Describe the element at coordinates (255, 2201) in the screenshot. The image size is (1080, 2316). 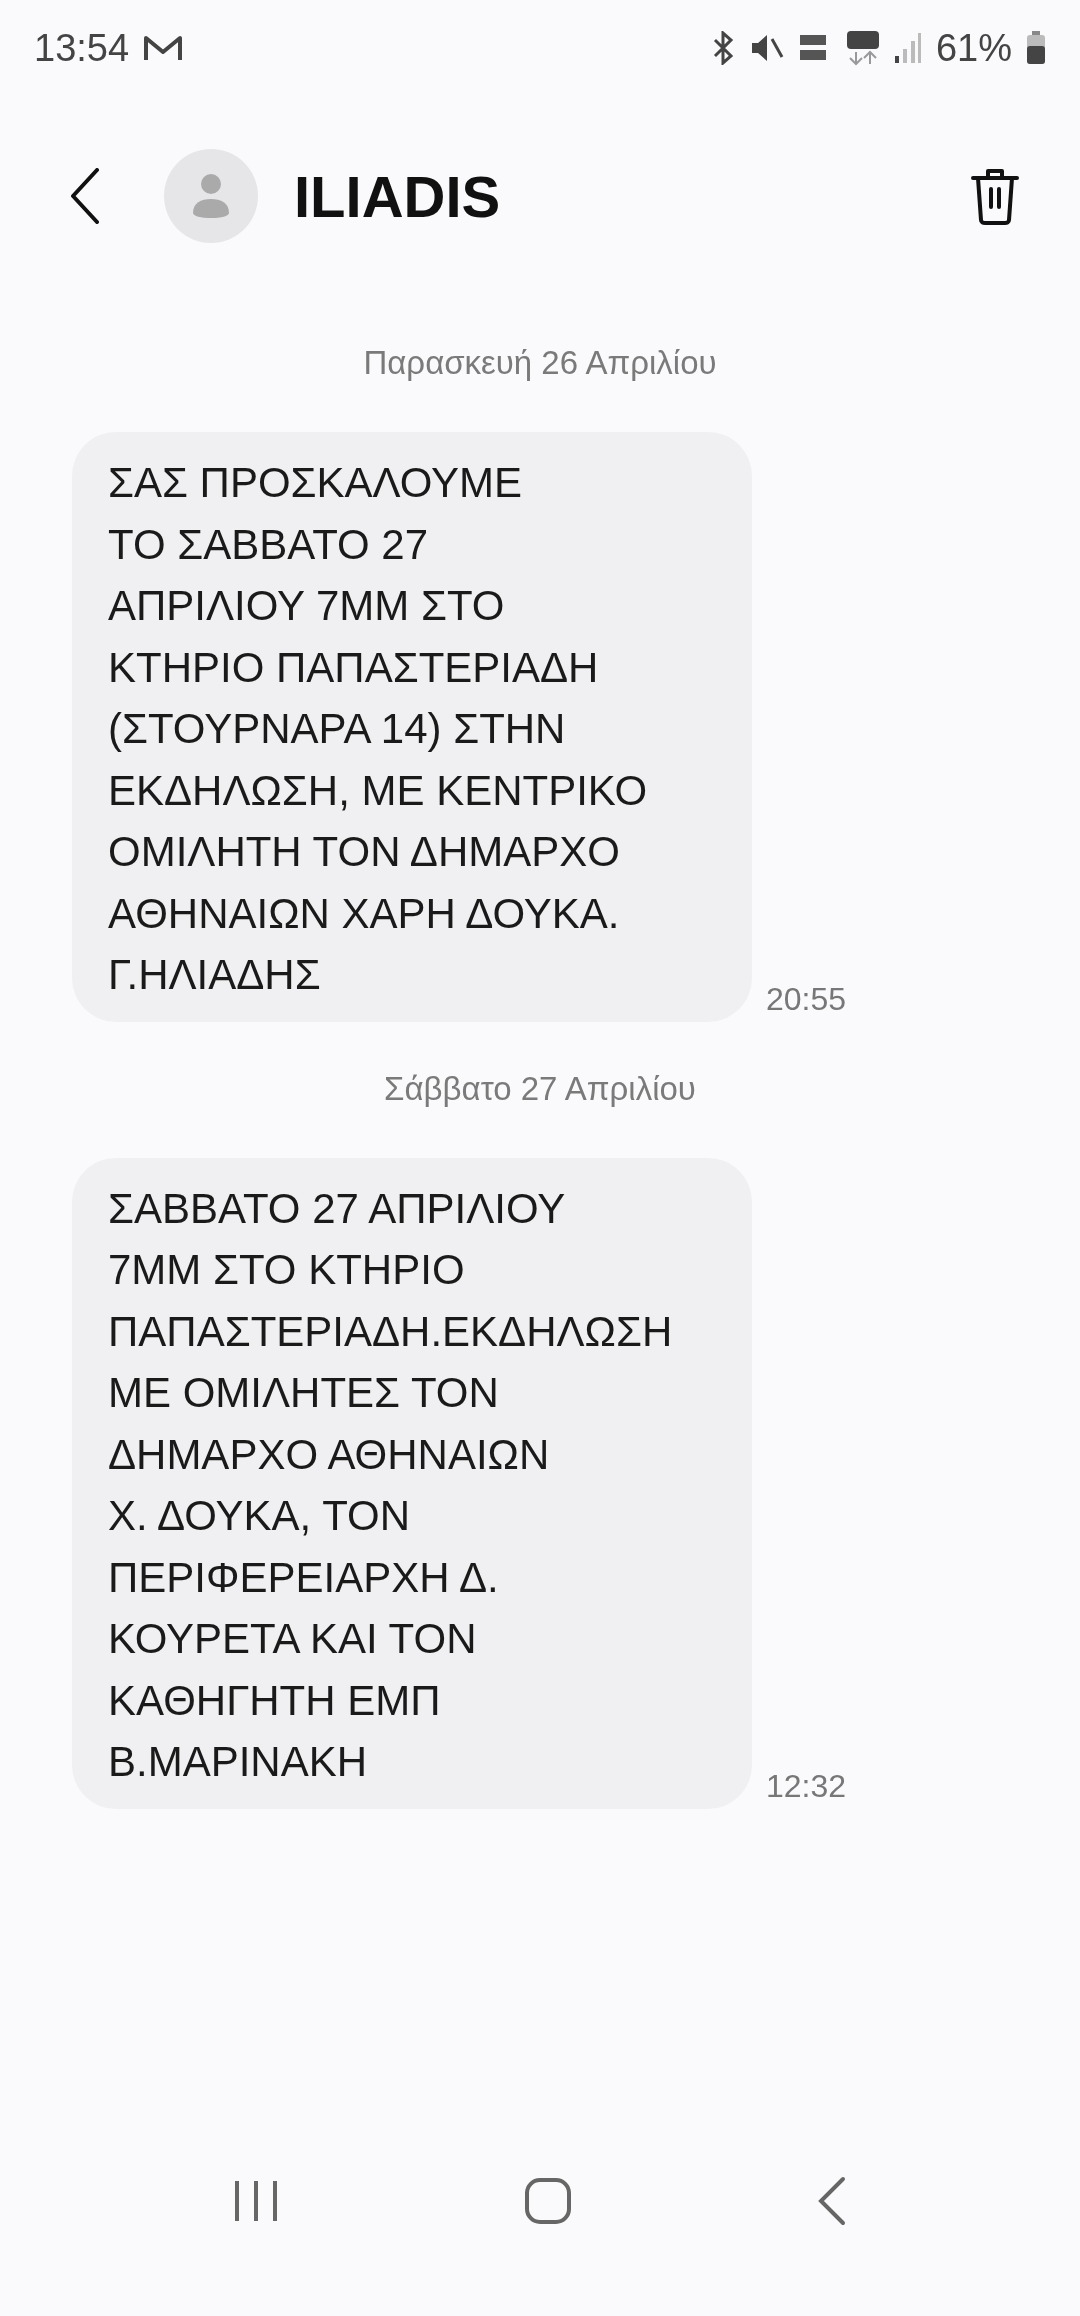
I see `recent-apps-icon` at that location.